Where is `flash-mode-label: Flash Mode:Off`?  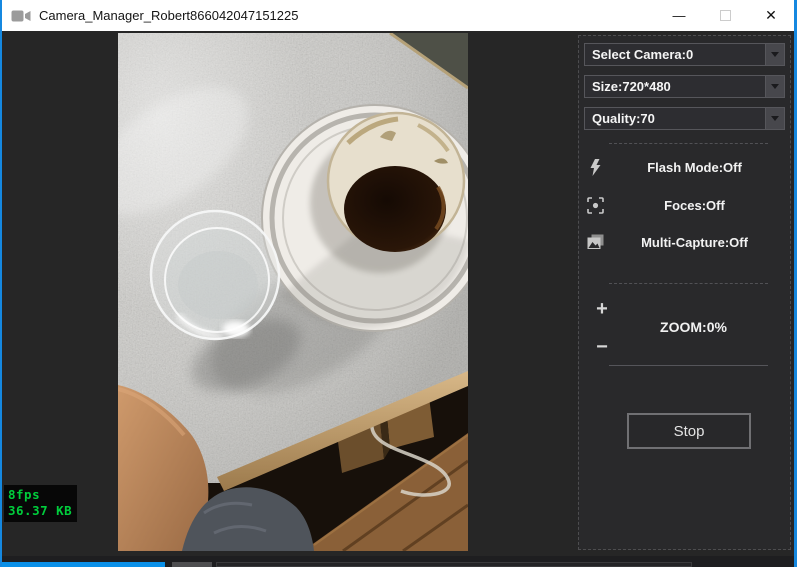
flash-mode-label: Flash Mode:Off is located at coordinates (694, 167).